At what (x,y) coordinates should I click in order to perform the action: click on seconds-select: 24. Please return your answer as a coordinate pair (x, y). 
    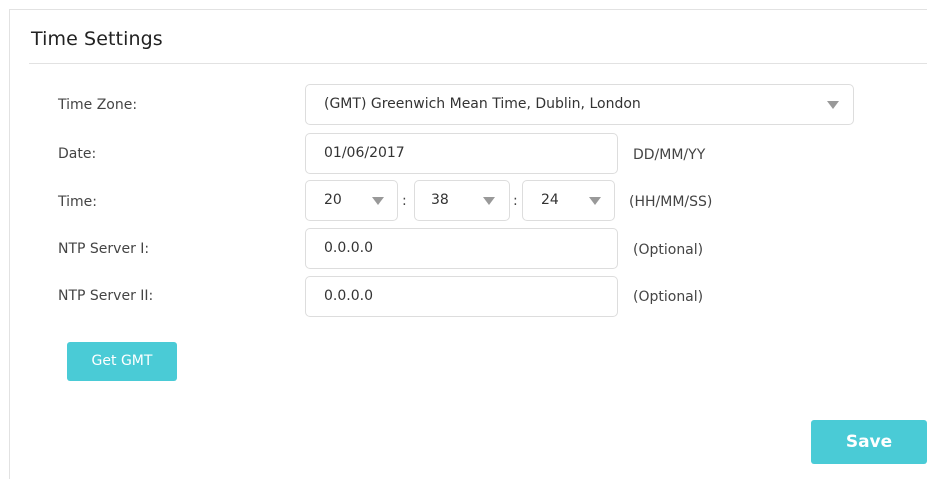
    Looking at the image, I should click on (568, 200).